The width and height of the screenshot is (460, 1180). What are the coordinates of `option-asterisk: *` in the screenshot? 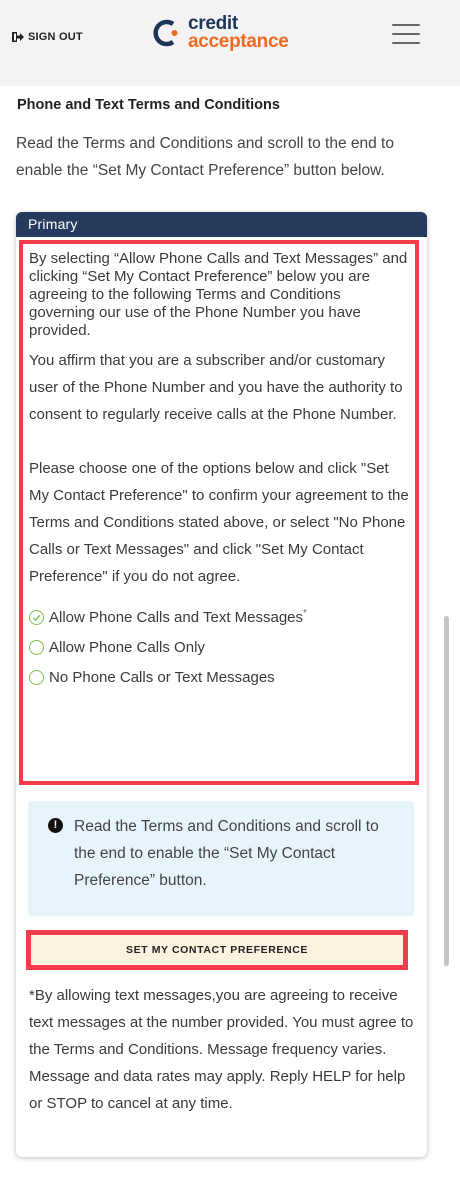 It's located at (305, 613).